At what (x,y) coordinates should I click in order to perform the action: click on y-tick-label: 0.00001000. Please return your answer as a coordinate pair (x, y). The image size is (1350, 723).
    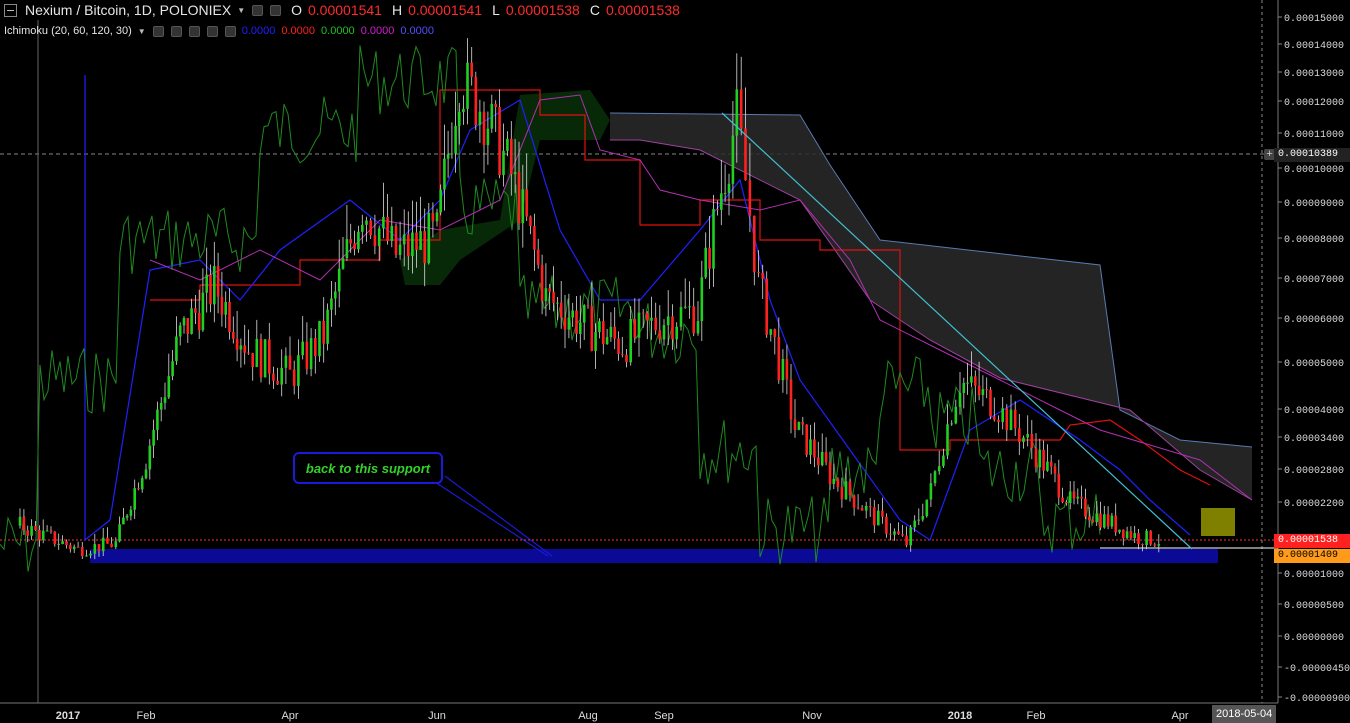
    Looking at the image, I should click on (1314, 575).